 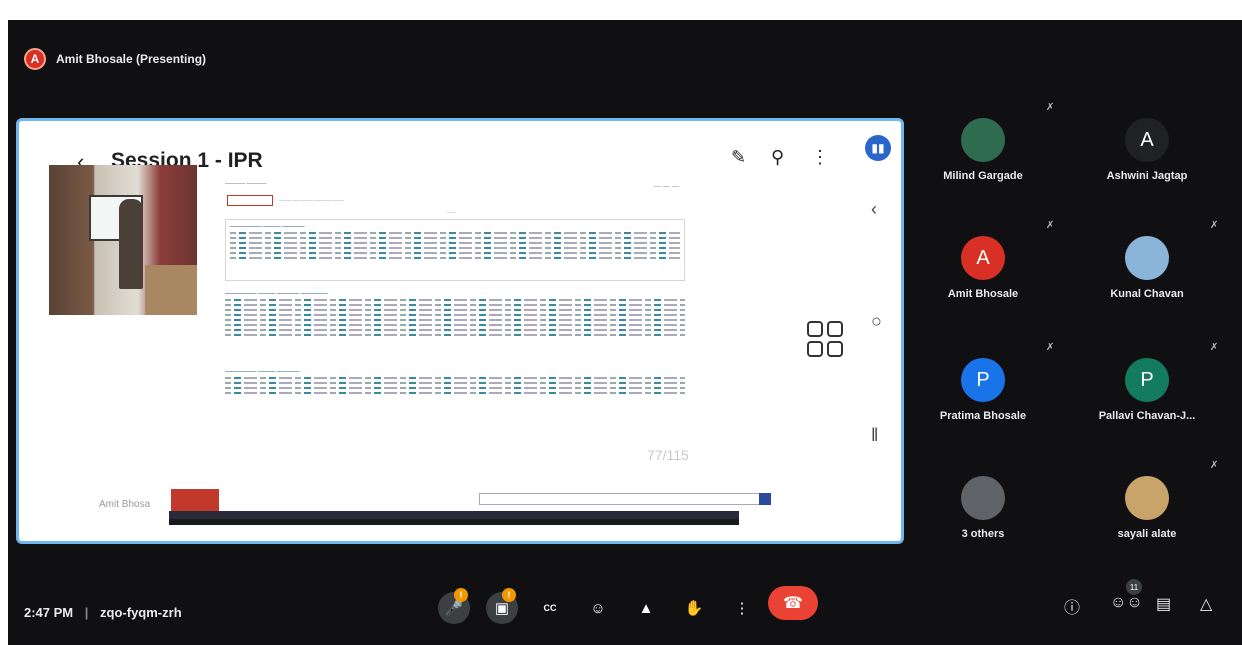 I want to click on presenter-watermark: Amit Bhosa, so click(x=125, y=504).